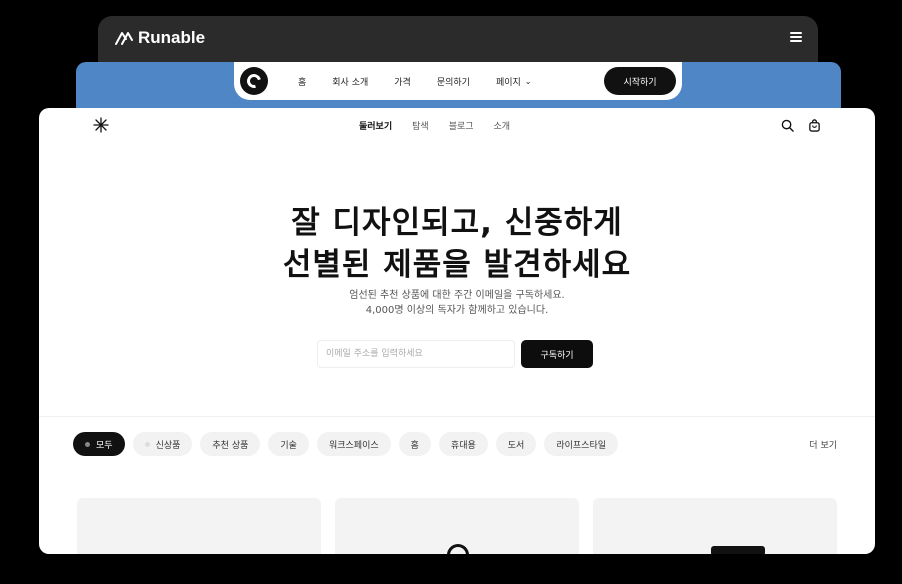 The height and width of the screenshot is (584, 902). What do you see at coordinates (581, 444) in the screenshot?
I see `filter-chip-lifestyle: 라이프스타일` at bounding box center [581, 444].